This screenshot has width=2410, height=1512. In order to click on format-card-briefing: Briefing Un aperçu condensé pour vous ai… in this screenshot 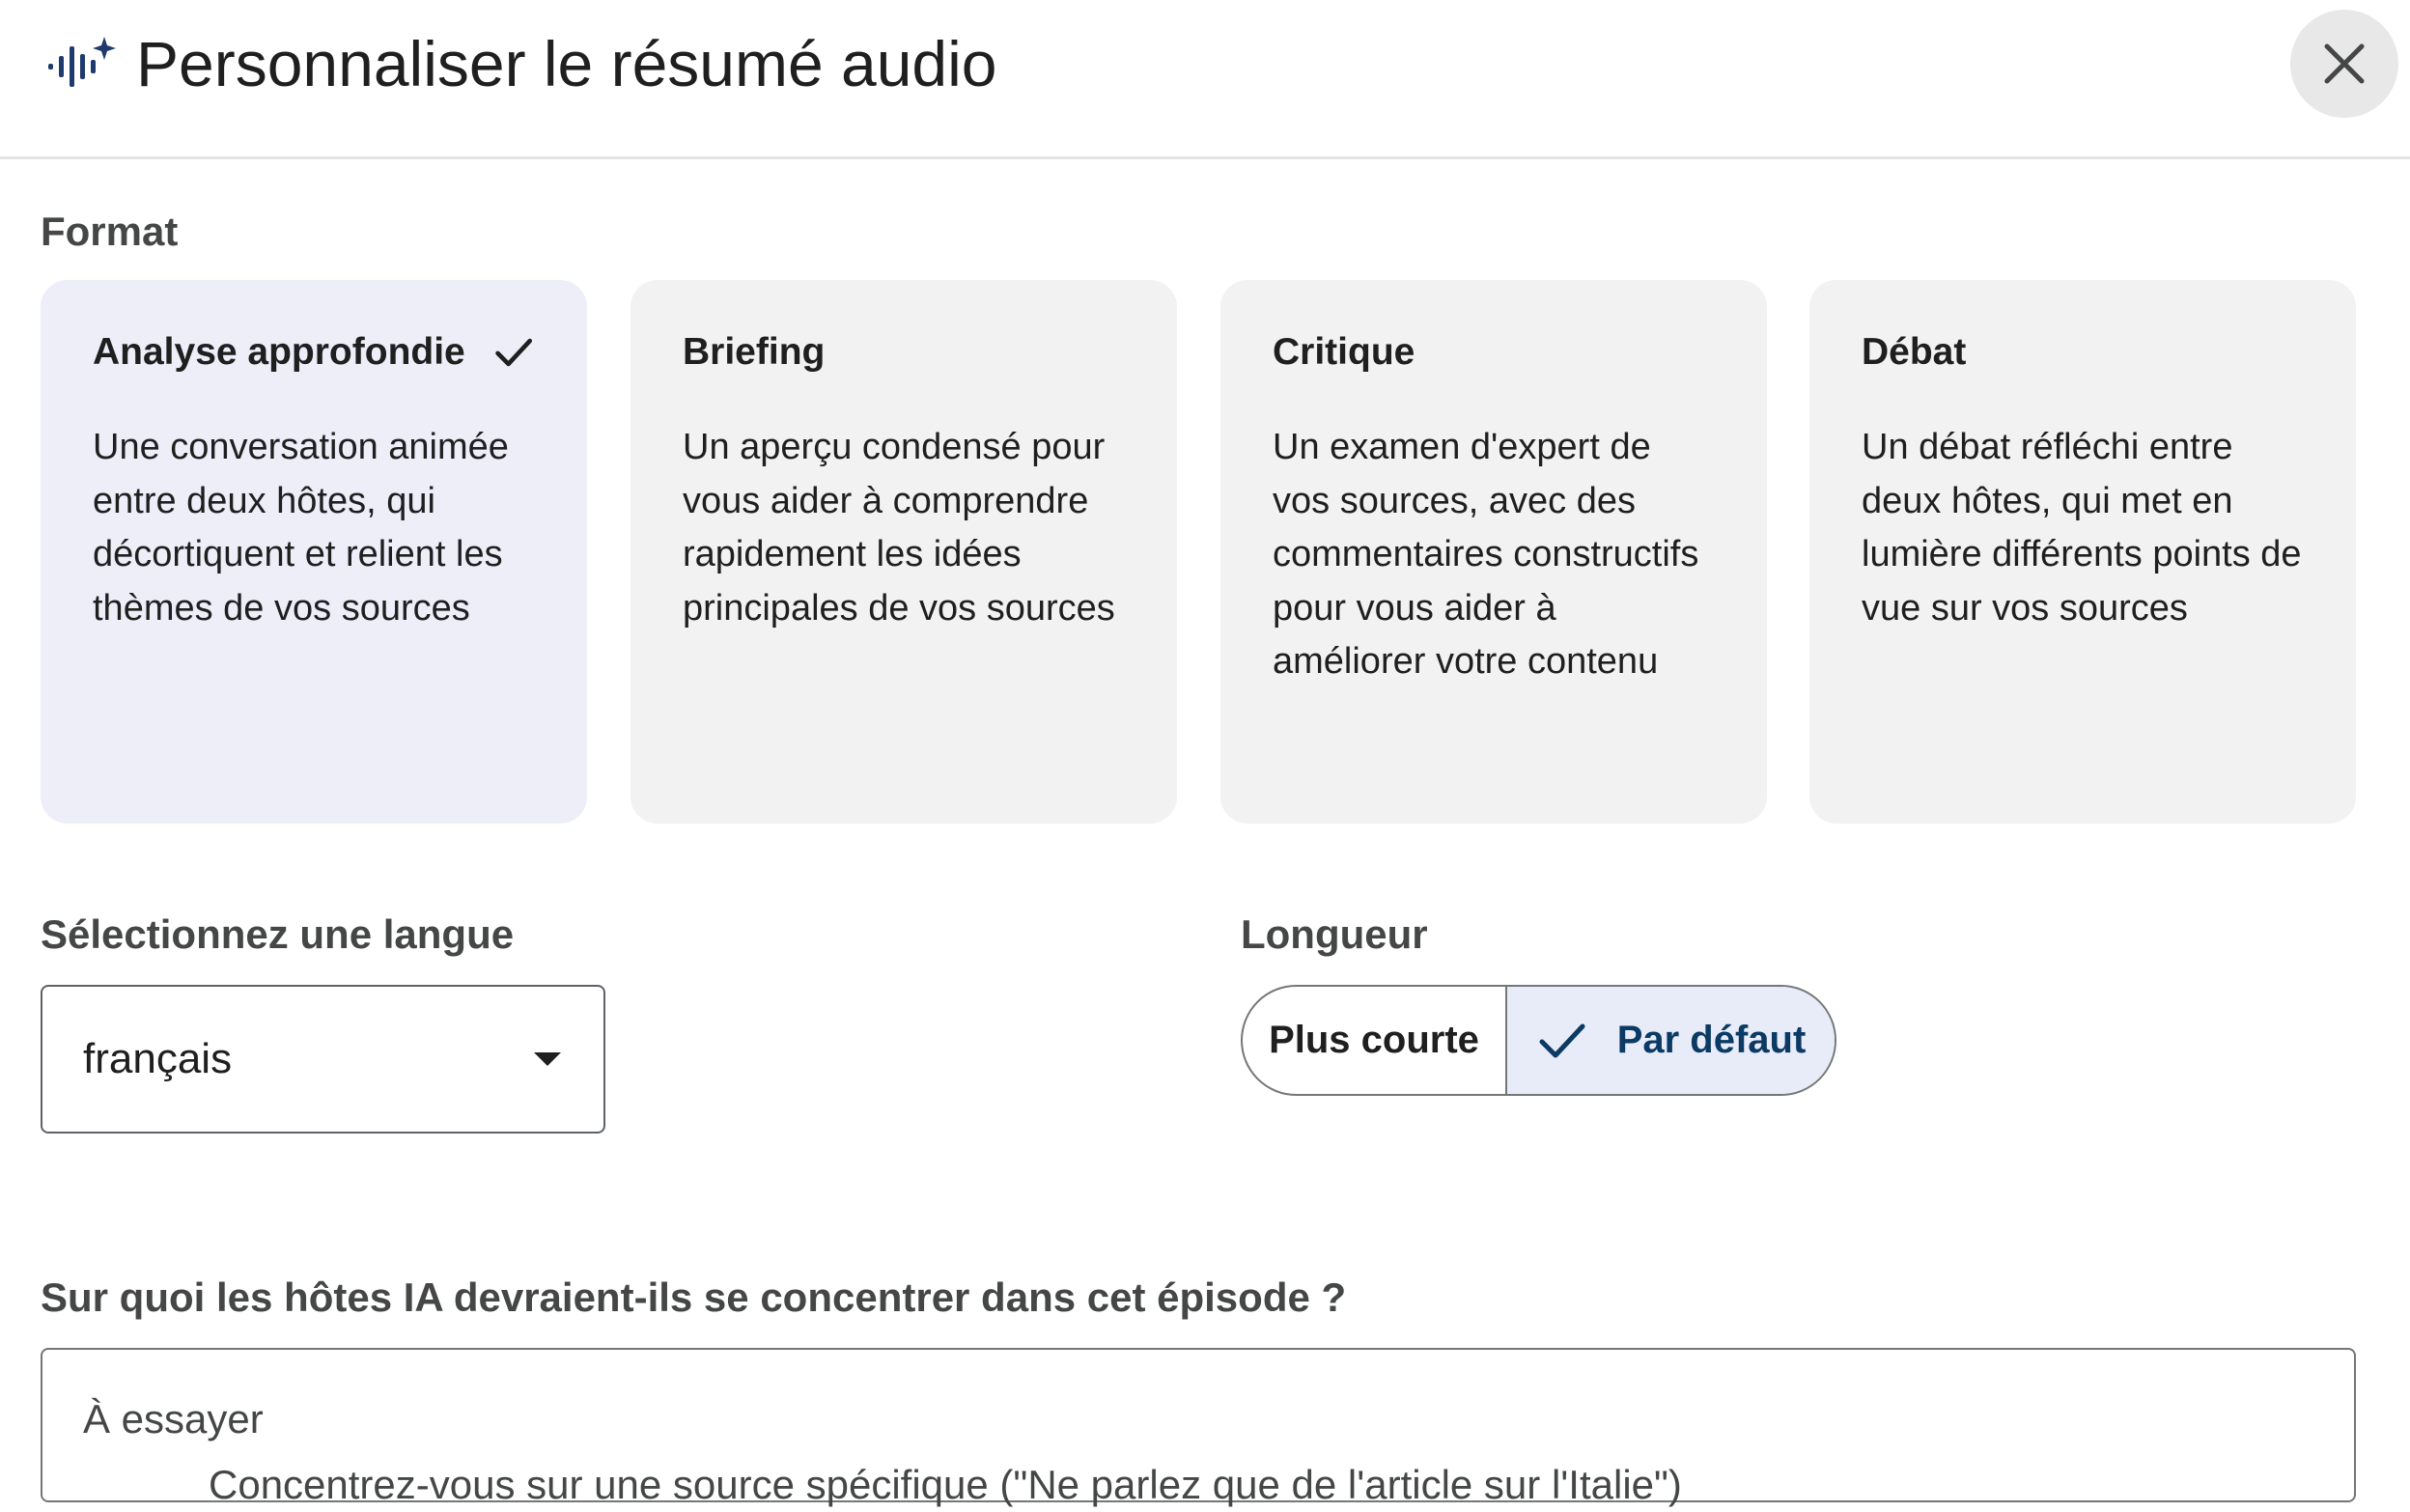, I will do `click(904, 552)`.